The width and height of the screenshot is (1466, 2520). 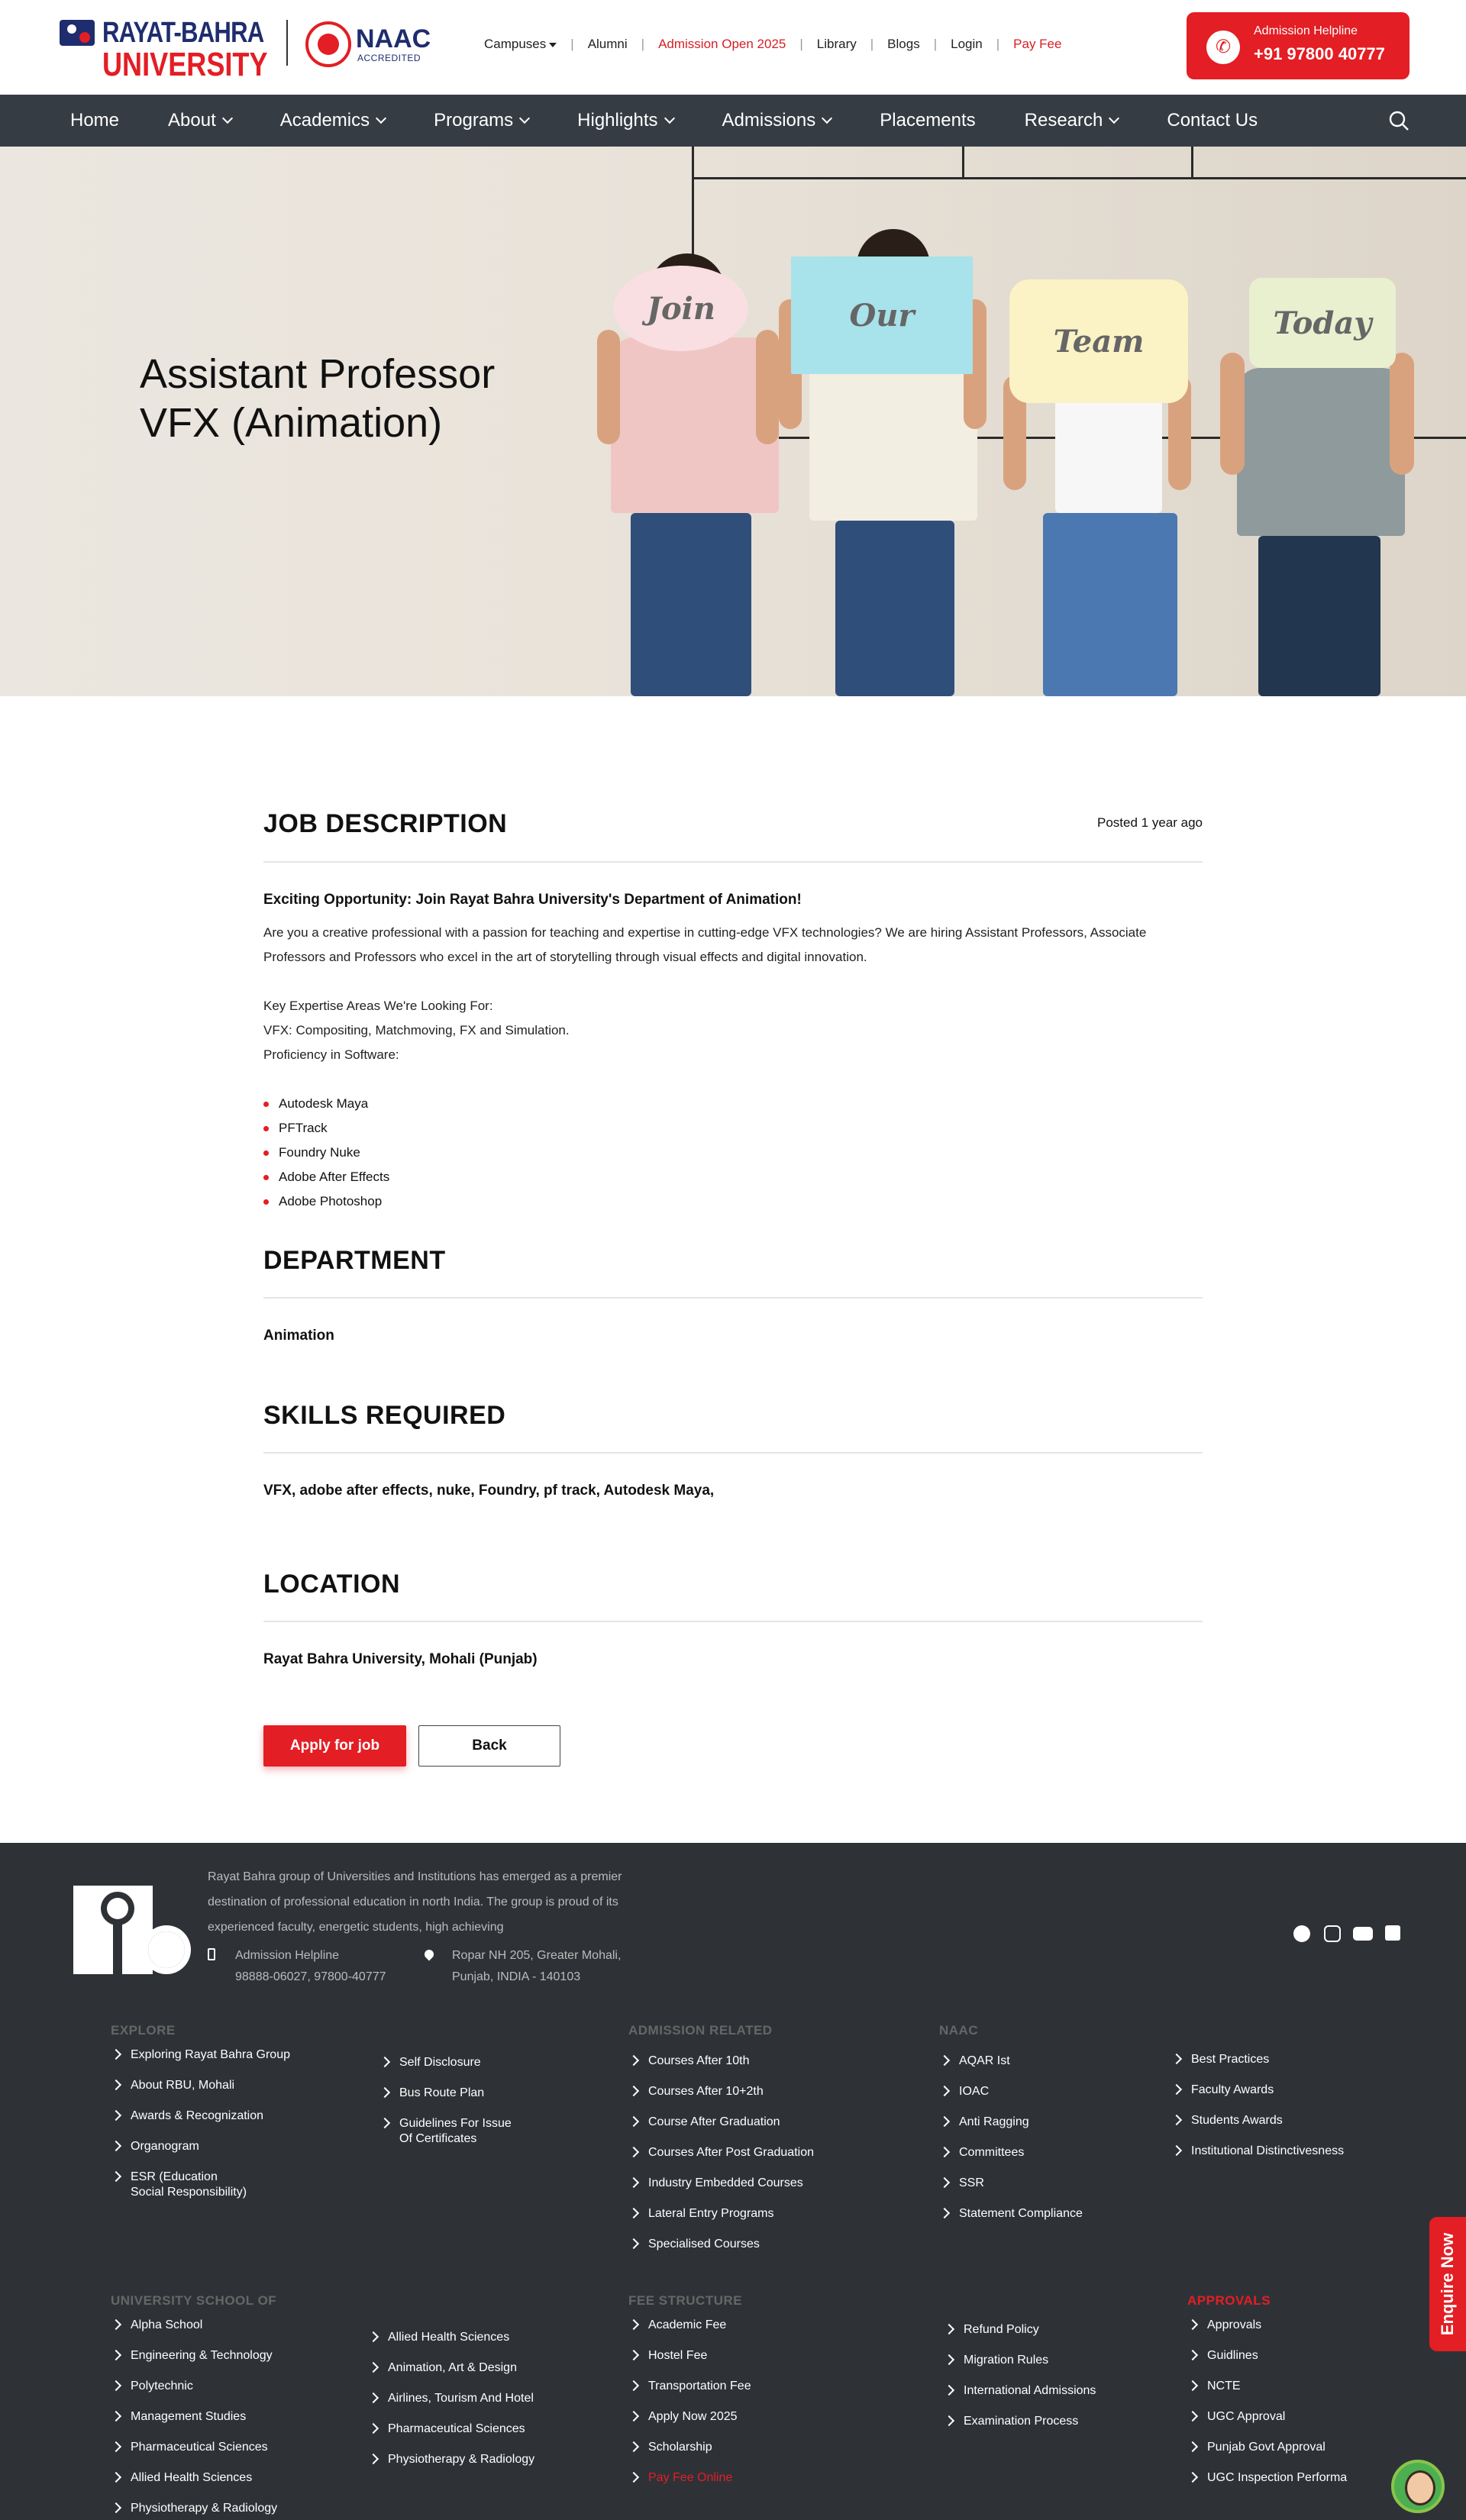 I want to click on facebook-icon, so click(x=1301, y=1933).